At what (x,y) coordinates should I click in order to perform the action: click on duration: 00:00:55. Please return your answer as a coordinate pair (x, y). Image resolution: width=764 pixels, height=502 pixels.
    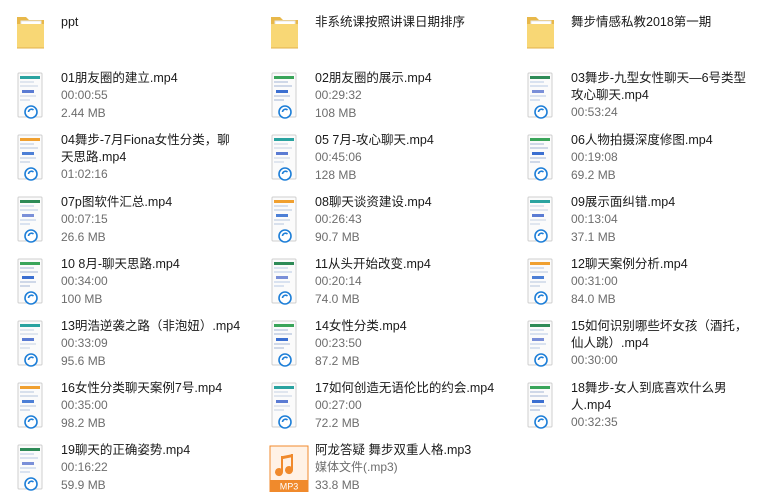
    Looking at the image, I should click on (84, 95).